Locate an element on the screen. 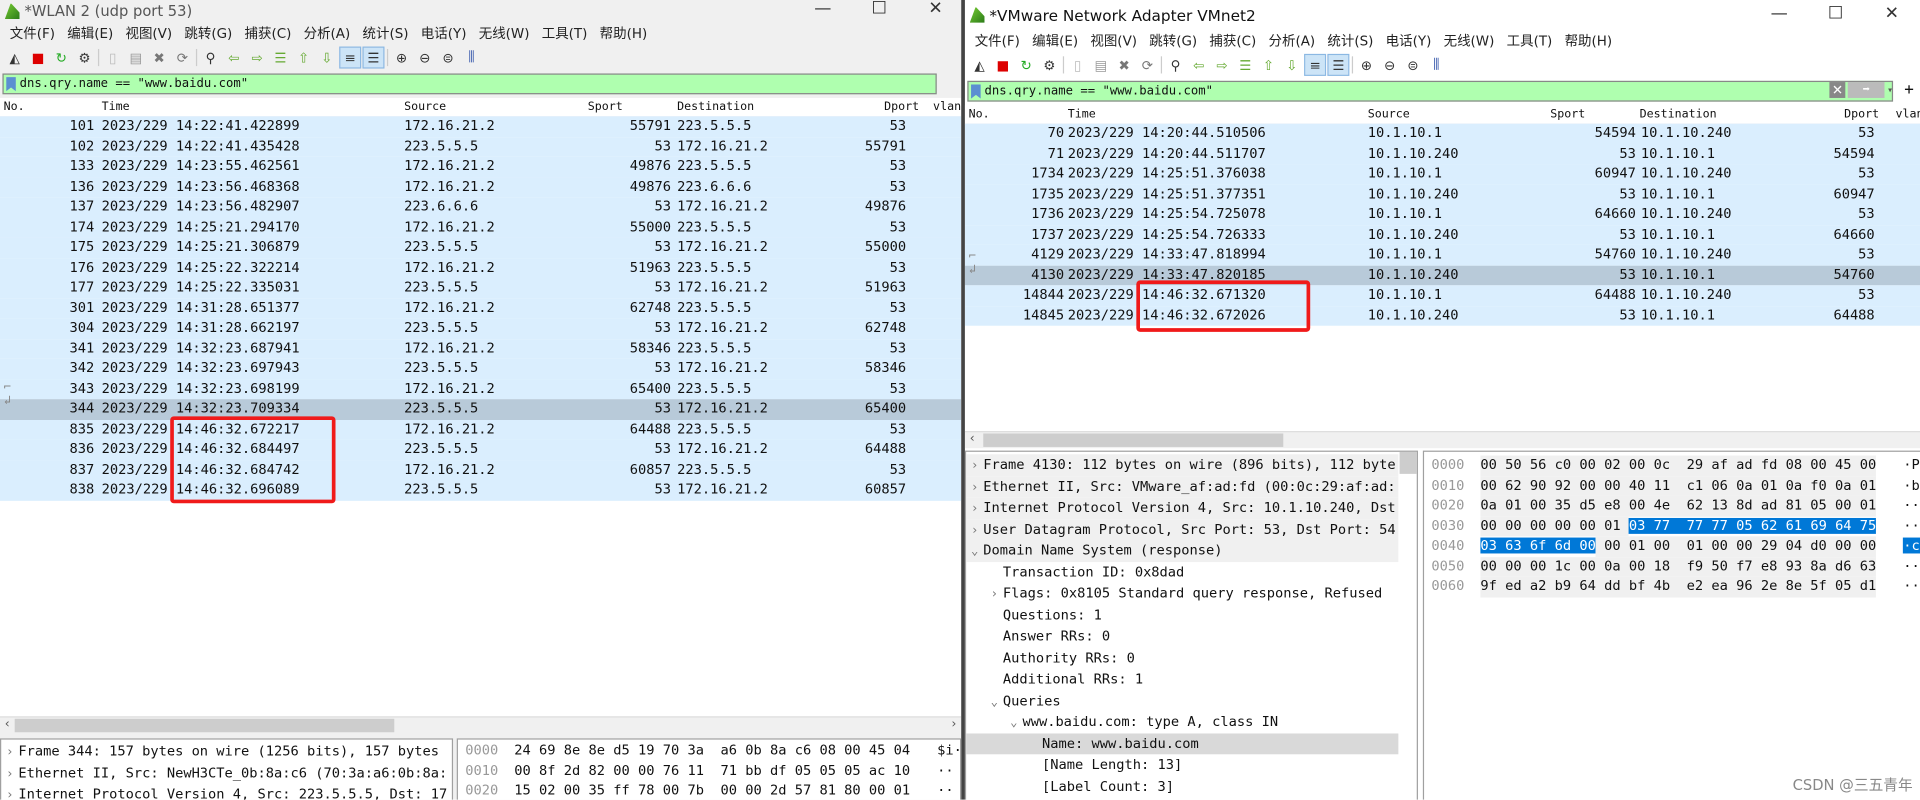  column-header-dport: Dport is located at coordinates (901, 106).